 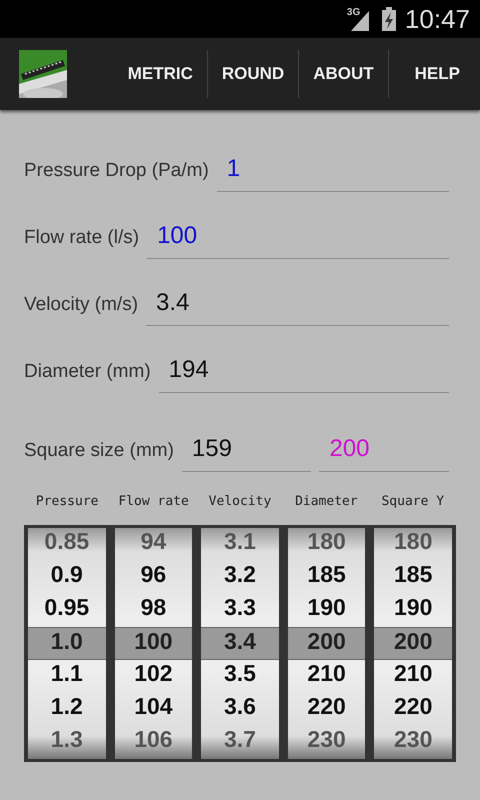 What do you see at coordinates (434, 74) in the screenshot?
I see `menu-action: HELP` at bounding box center [434, 74].